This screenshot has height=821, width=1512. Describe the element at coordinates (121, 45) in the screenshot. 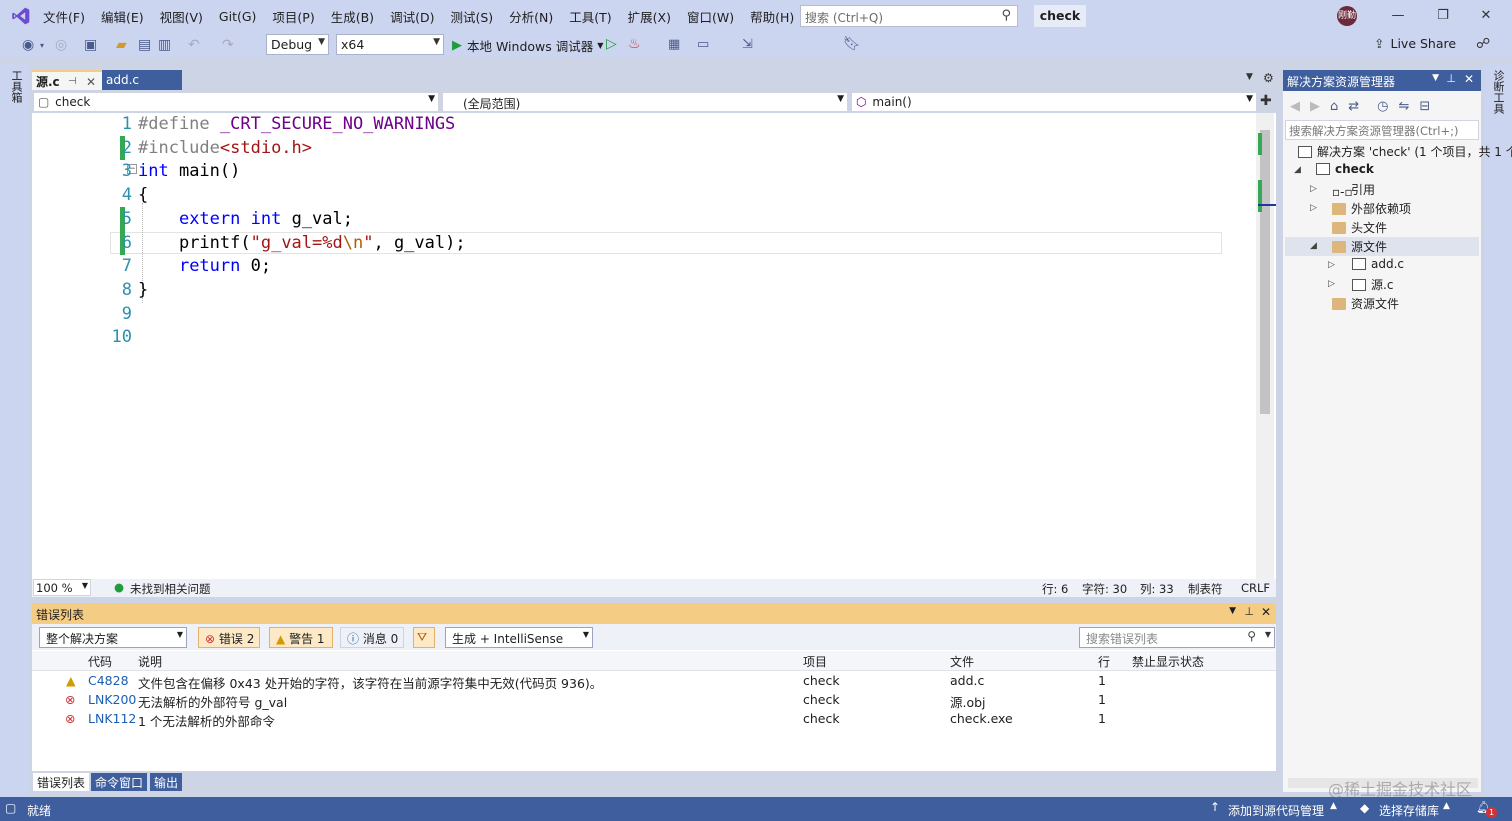

I see `open-file-icon: ▰` at that location.